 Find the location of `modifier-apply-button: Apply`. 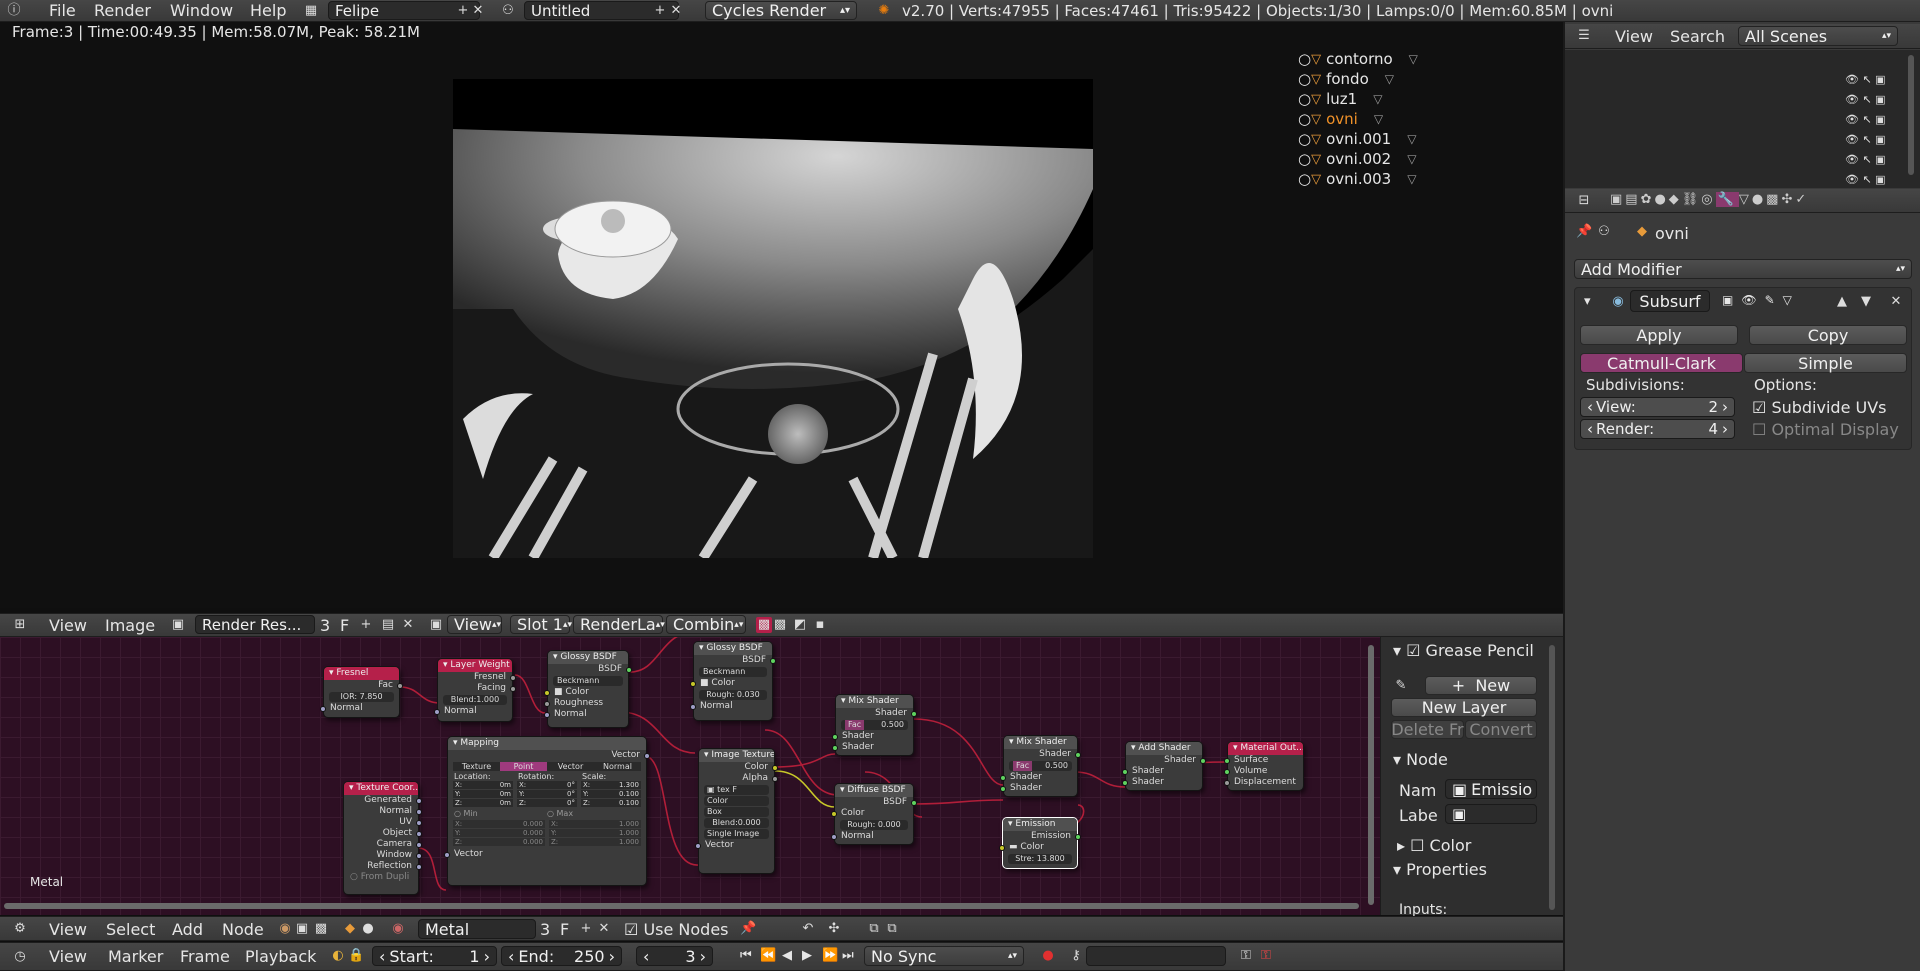

modifier-apply-button: Apply is located at coordinates (1659, 335).